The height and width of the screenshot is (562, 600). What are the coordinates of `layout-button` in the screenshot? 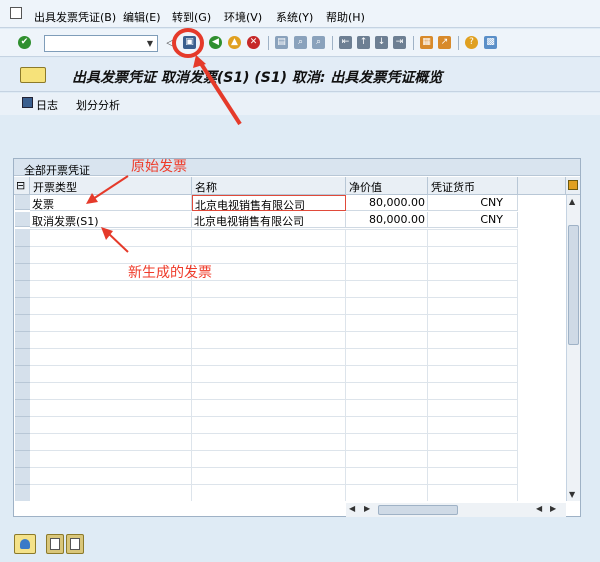 It's located at (55, 544).